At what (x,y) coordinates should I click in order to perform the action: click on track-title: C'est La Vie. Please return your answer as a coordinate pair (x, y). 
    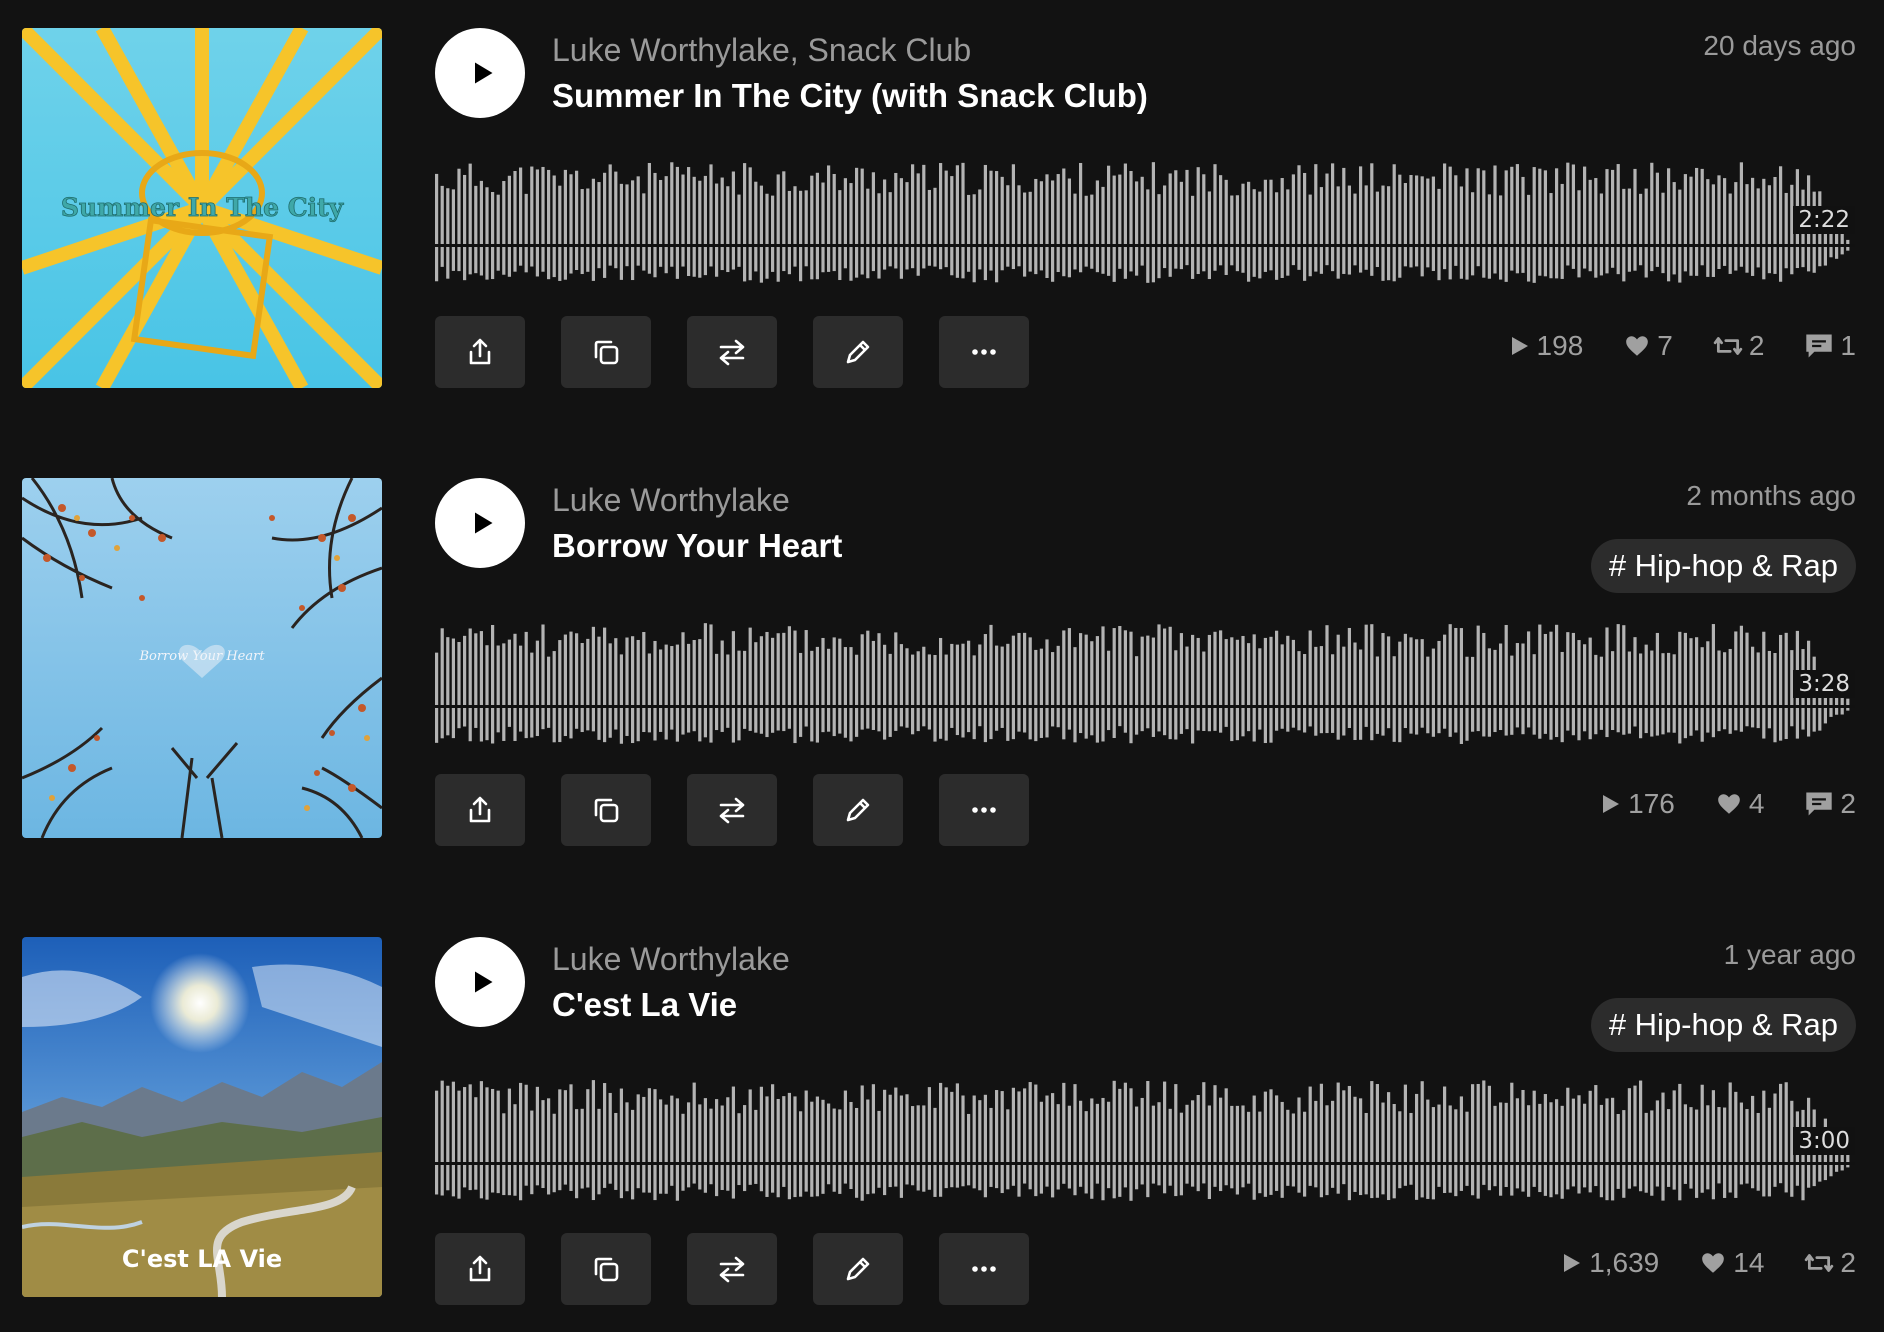
    Looking at the image, I should click on (644, 1005).